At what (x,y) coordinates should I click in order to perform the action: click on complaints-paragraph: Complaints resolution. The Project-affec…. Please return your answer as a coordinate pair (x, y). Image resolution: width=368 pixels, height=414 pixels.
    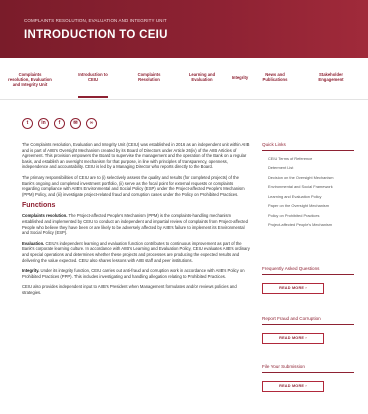
    Looking at the image, I should click on (137, 224).